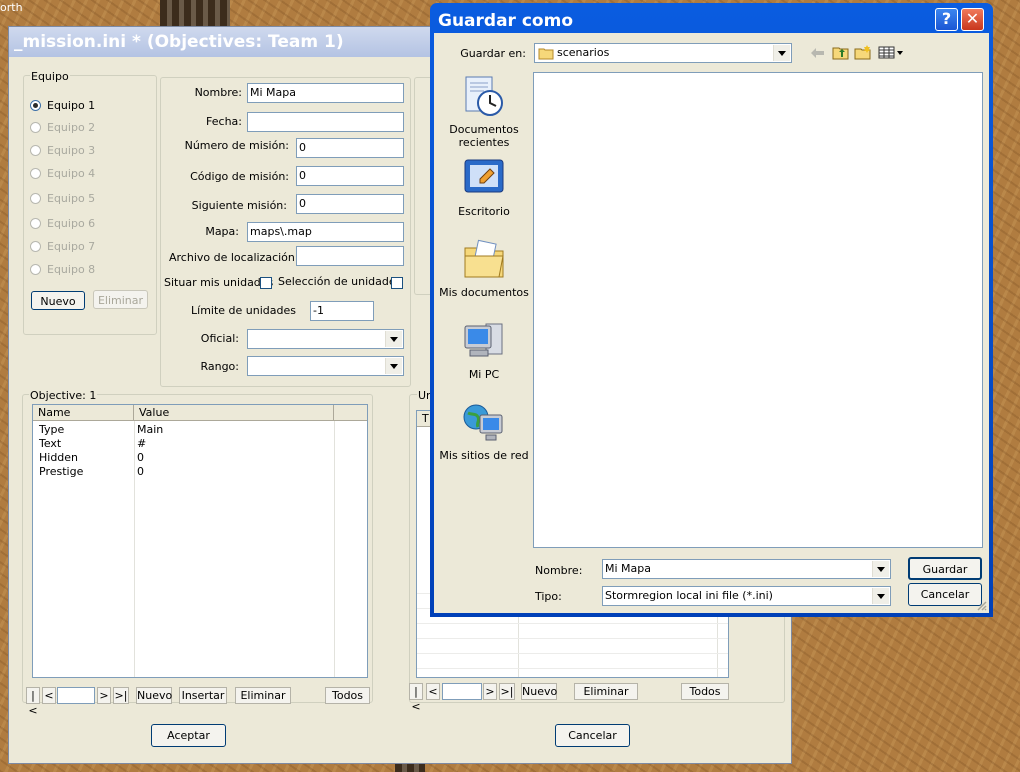 This screenshot has width=1020, height=772. What do you see at coordinates (183, 472) in the screenshot?
I see `table-row: Prestige 0` at bounding box center [183, 472].